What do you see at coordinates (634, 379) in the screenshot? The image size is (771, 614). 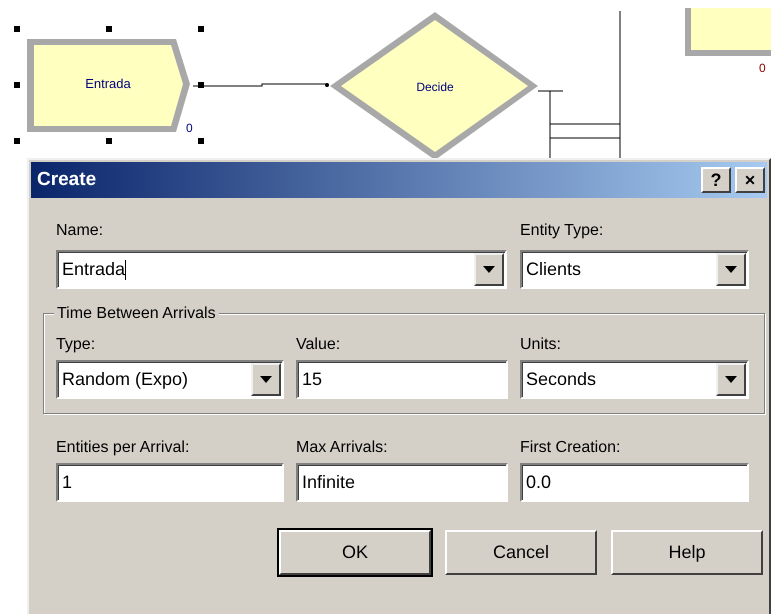 I see `dropdown-field: Seconds` at bounding box center [634, 379].